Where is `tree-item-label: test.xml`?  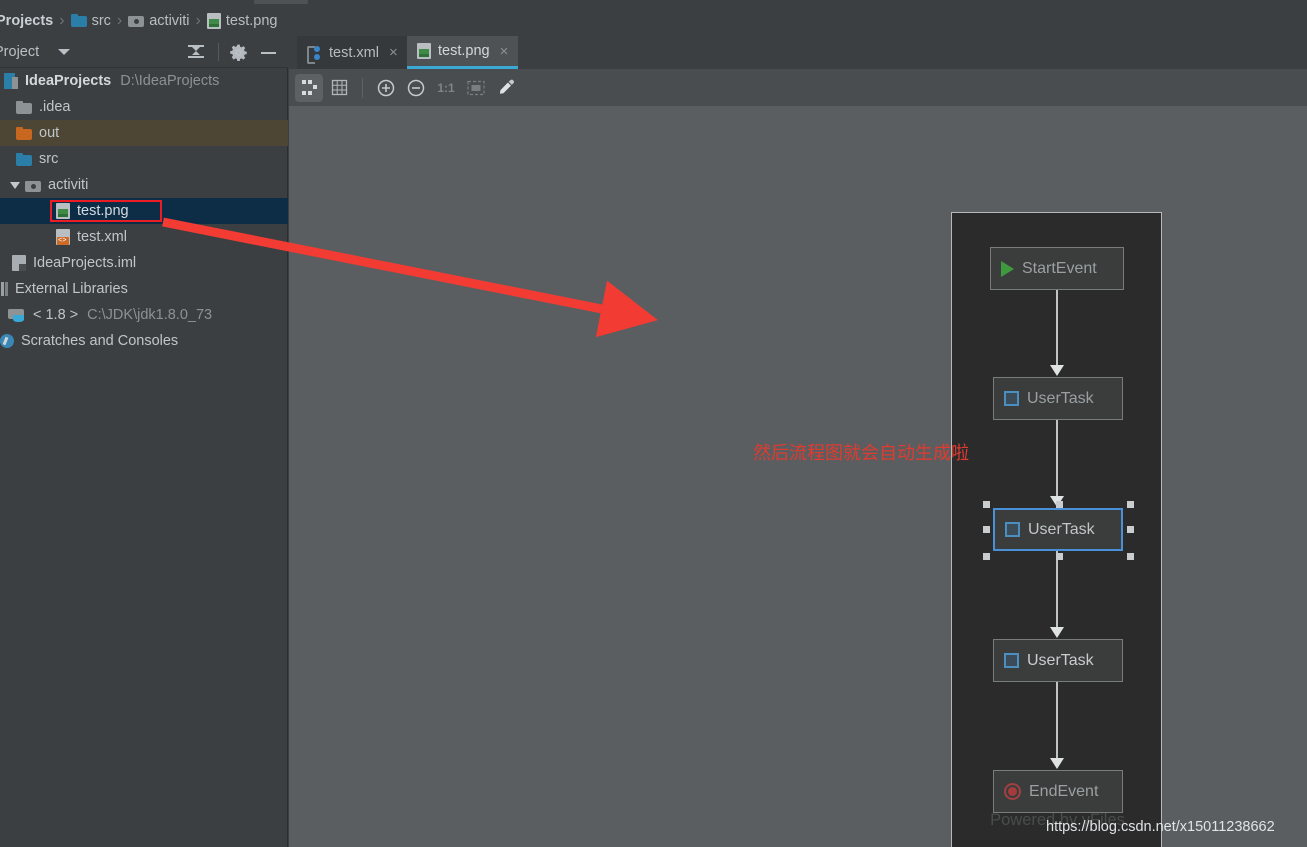
tree-item-label: test.xml is located at coordinates (102, 237).